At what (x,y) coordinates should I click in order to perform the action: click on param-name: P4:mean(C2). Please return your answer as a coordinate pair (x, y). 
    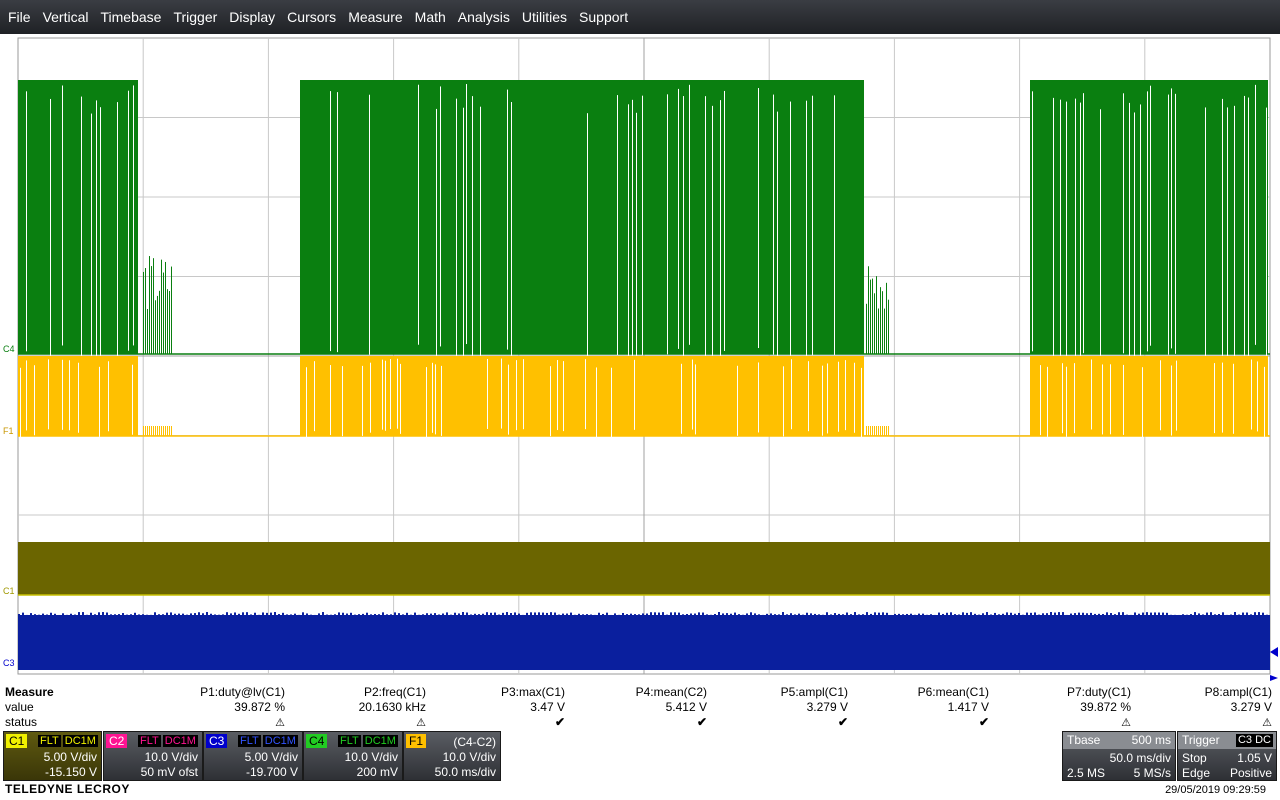
    Looking at the image, I should click on (627, 692).